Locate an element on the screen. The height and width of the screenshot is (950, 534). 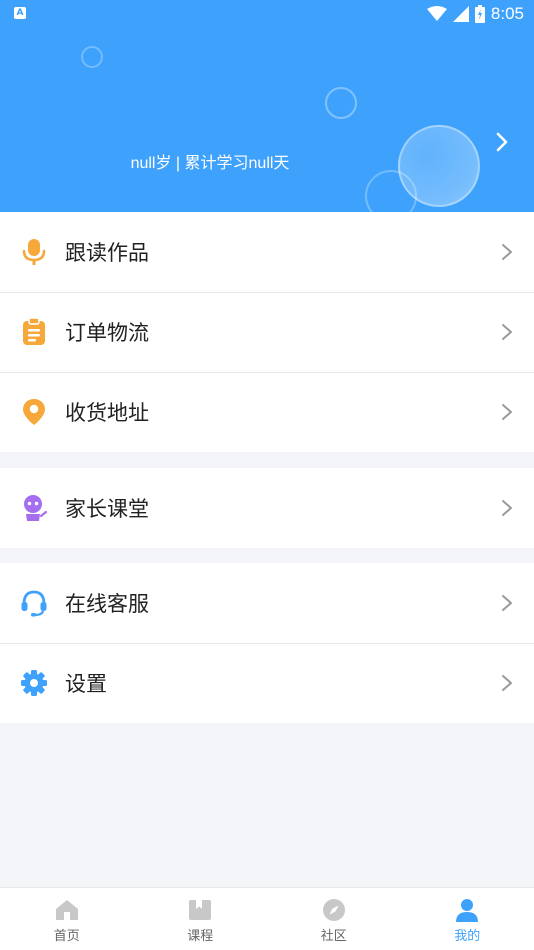
nav-tab-community: 社区 is located at coordinates (334, 919).